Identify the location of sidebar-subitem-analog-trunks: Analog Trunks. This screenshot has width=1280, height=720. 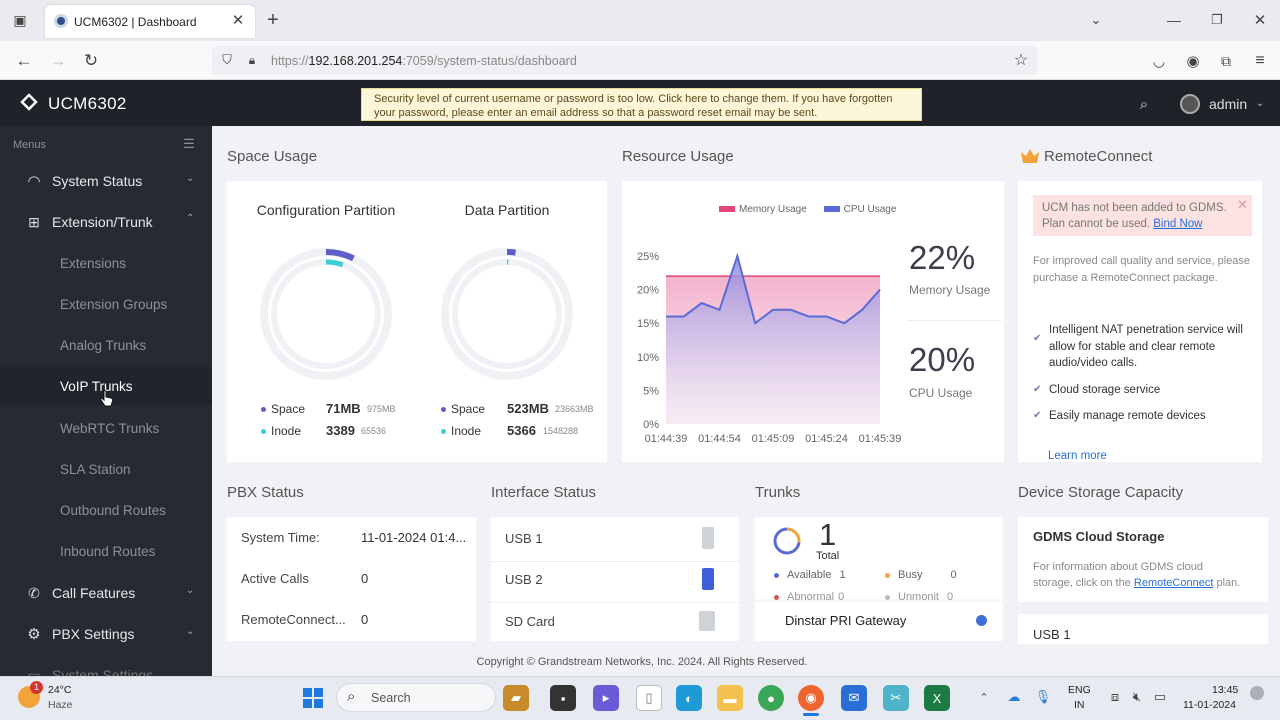
(106, 345).